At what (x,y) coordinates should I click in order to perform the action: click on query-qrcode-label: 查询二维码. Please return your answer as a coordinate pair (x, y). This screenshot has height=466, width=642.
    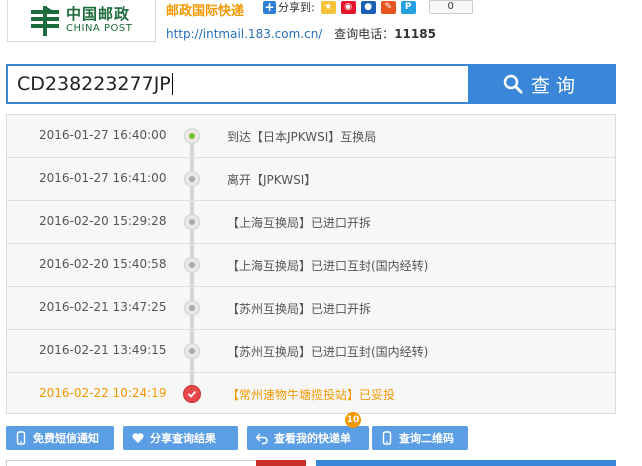
    Looking at the image, I should click on (426, 438).